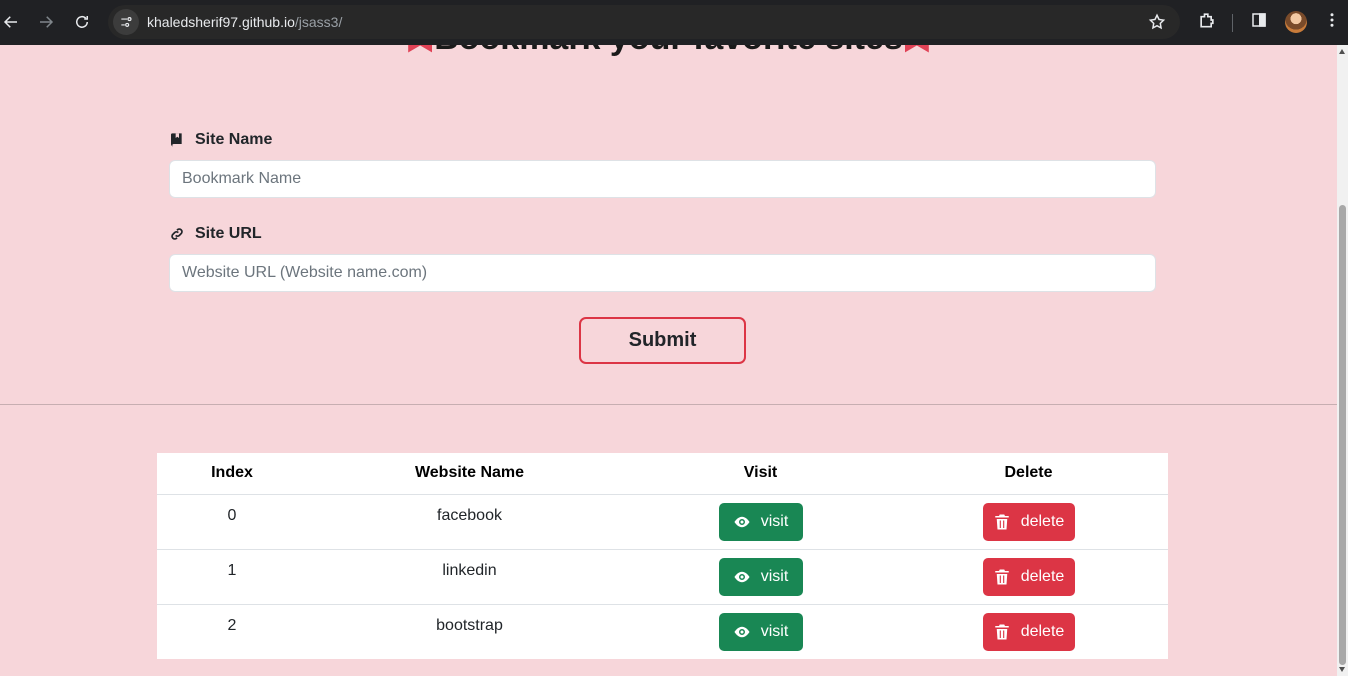 Image resolution: width=1348 pixels, height=676 pixels. I want to click on site-url-label: Site URL, so click(215, 234).